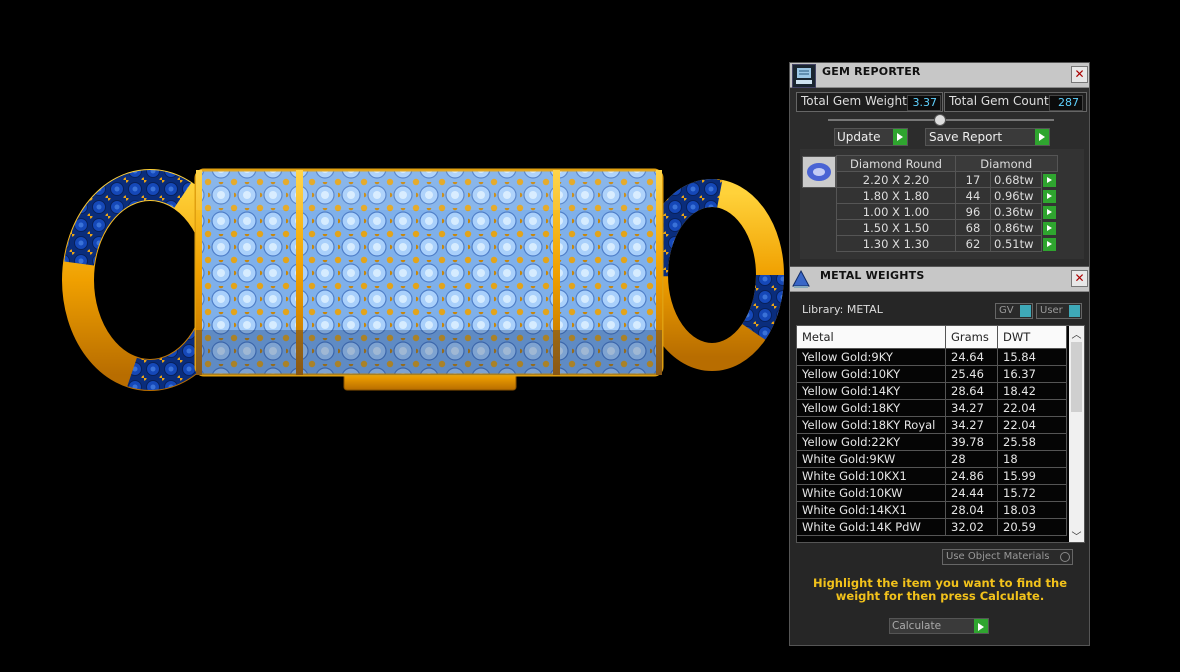  What do you see at coordinates (932, 510) in the screenshot?
I see `metal-row: White Gold:14KX1 28.04 18.03` at bounding box center [932, 510].